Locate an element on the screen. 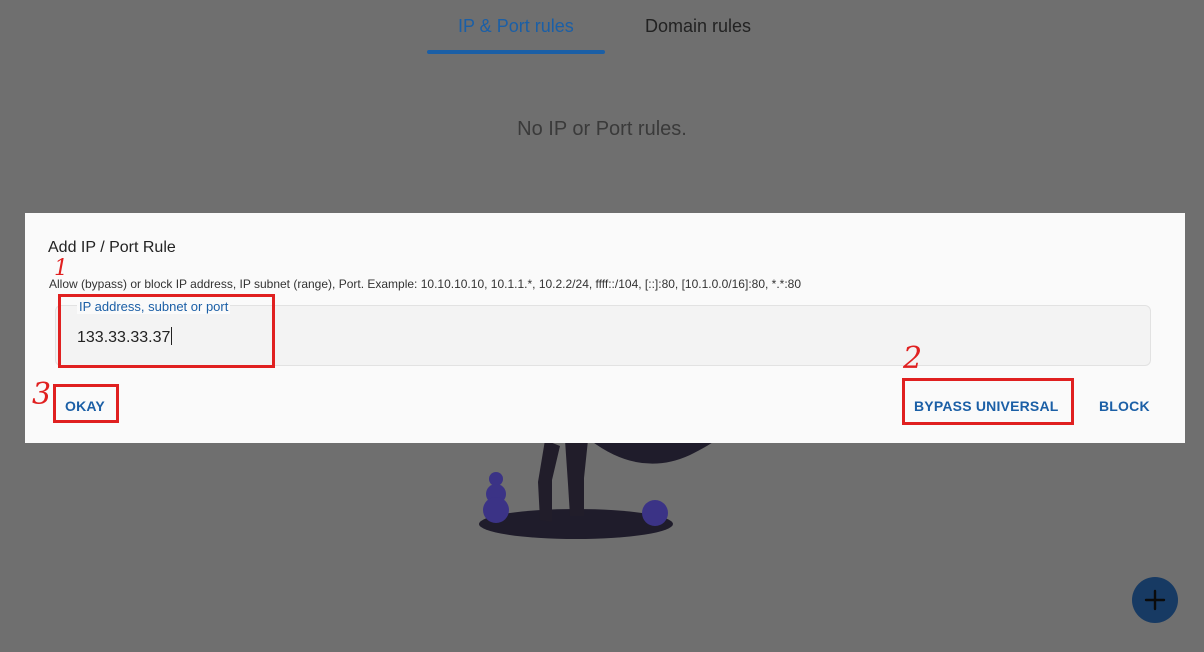  annotation-number-1: 1 is located at coordinates (61, 268).